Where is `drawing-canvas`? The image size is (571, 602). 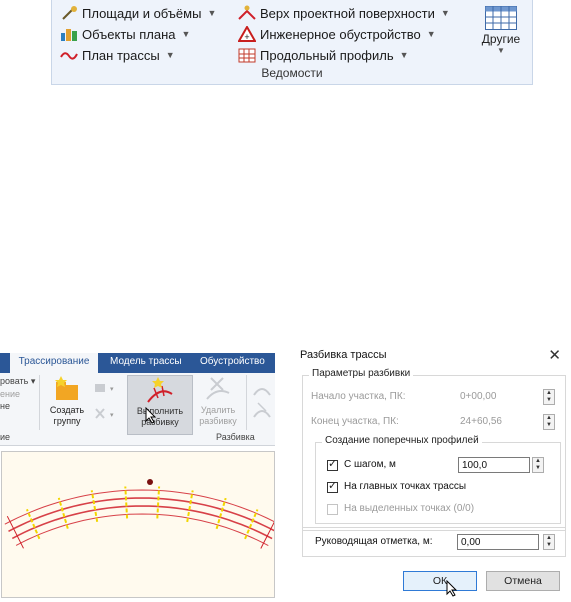
drawing-canvas is located at coordinates (140, 524).